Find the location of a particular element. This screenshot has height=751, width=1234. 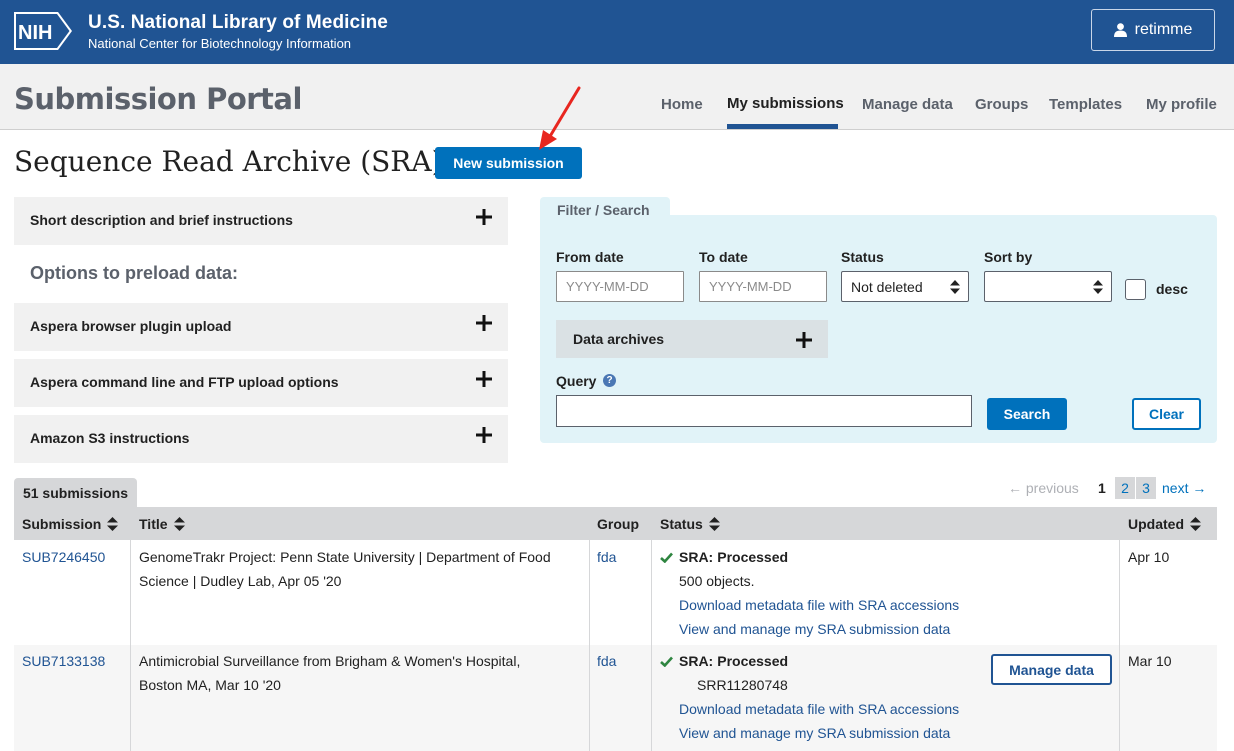

to-date-input: YYYY-MM-DD is located at coordinates (763, 286).